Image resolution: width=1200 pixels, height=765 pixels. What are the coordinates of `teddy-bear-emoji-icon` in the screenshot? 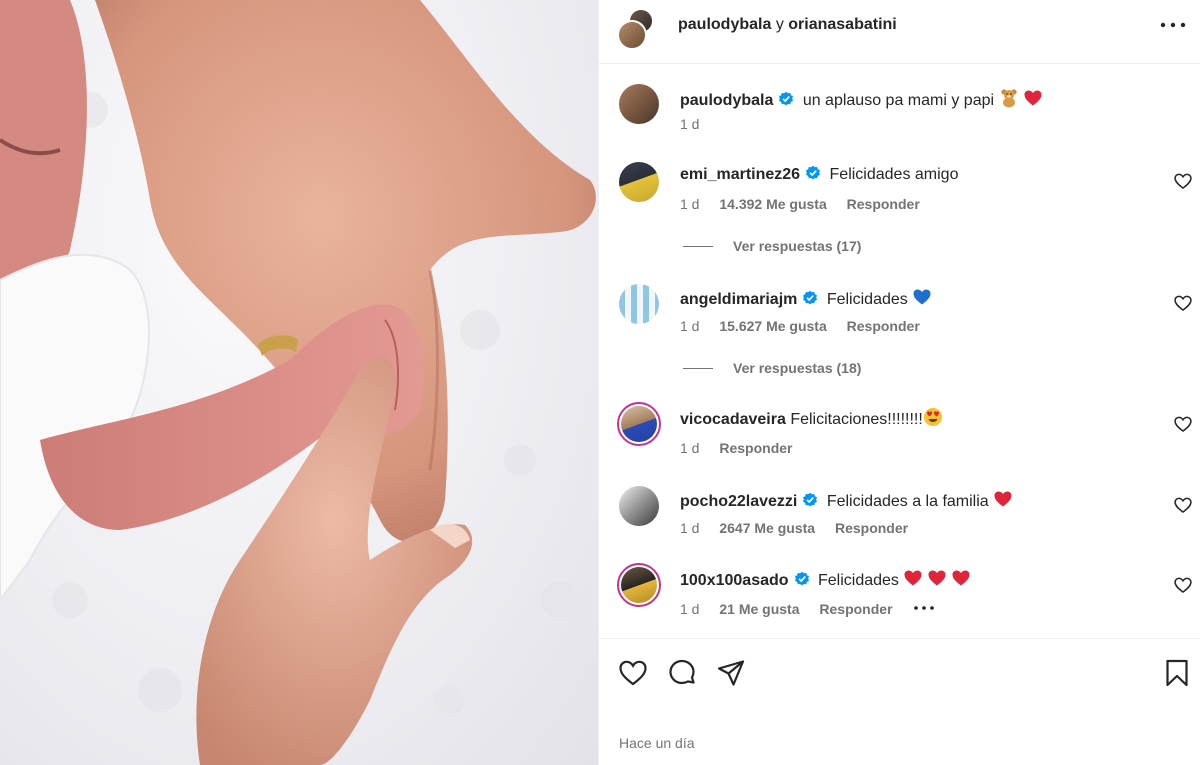 It's located at (1008, 98).